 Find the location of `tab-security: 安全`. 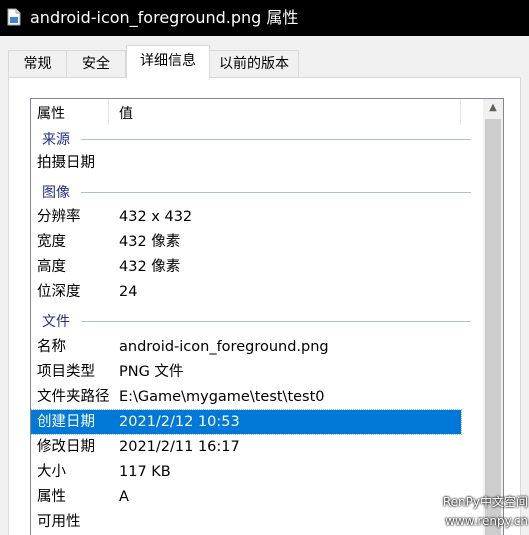

tab-security: 安全 is located at coordinates (96, 63).